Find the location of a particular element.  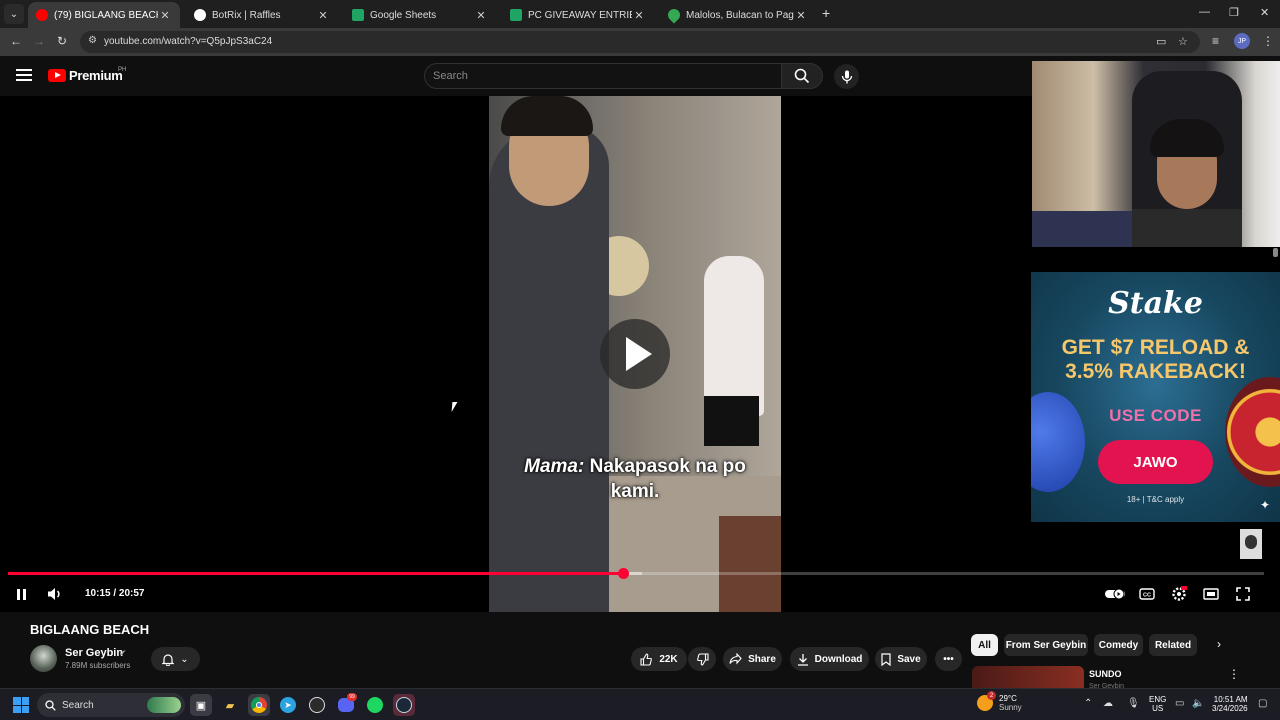

progress-bar is located at coordinates (636, 573).